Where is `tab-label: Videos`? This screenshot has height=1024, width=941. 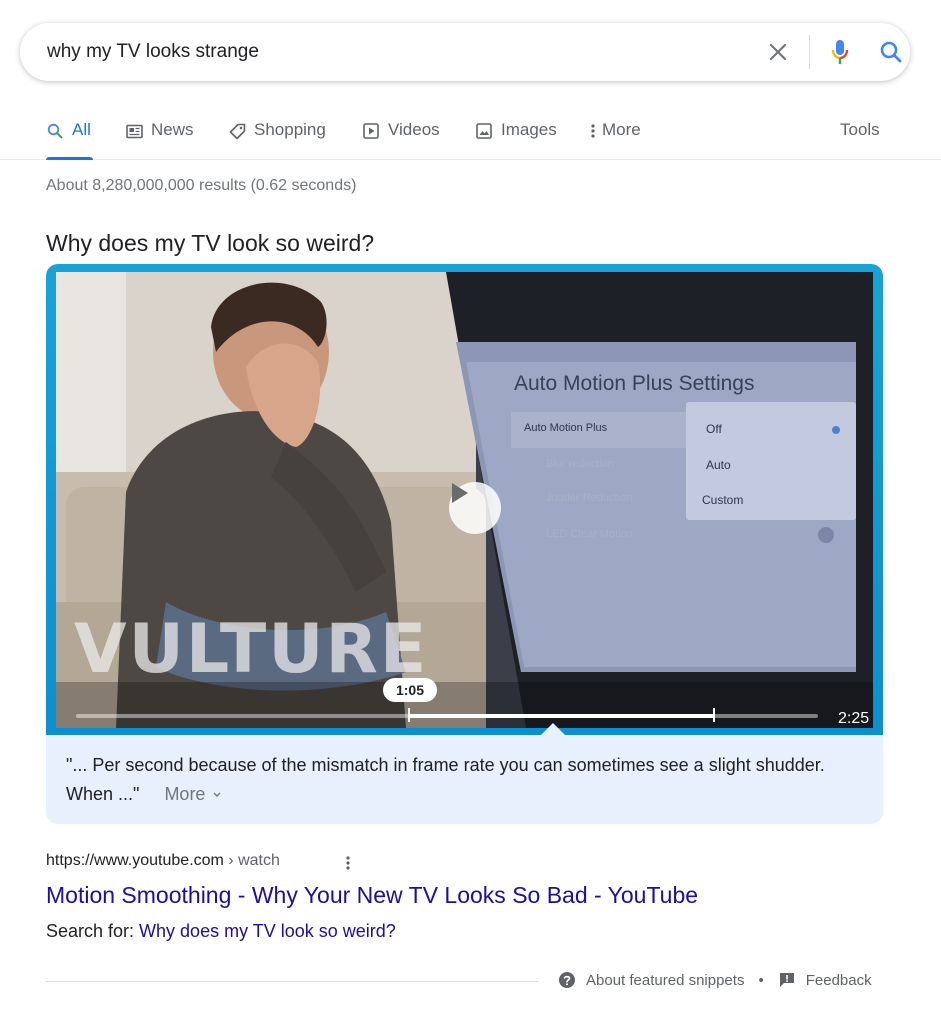
tab-label: Videos is located at coordinates (414, 129).